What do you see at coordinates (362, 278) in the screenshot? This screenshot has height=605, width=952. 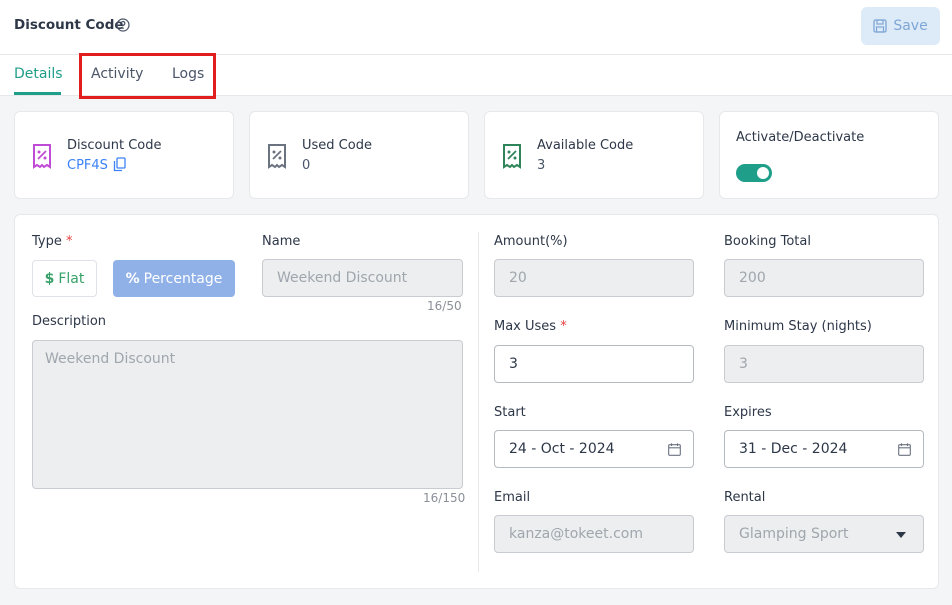 I see `name-input: Weekend Discount` at bounding box center [362, 278].